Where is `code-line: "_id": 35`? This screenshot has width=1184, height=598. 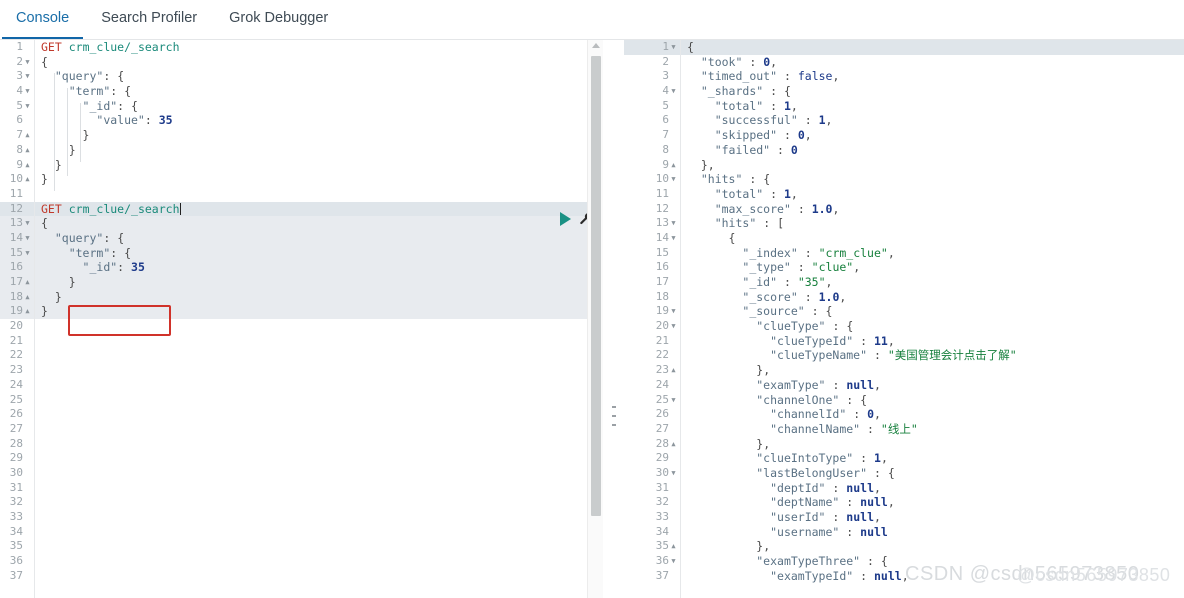
code-line: "_id": 35 is located at coordinates (319, 267).